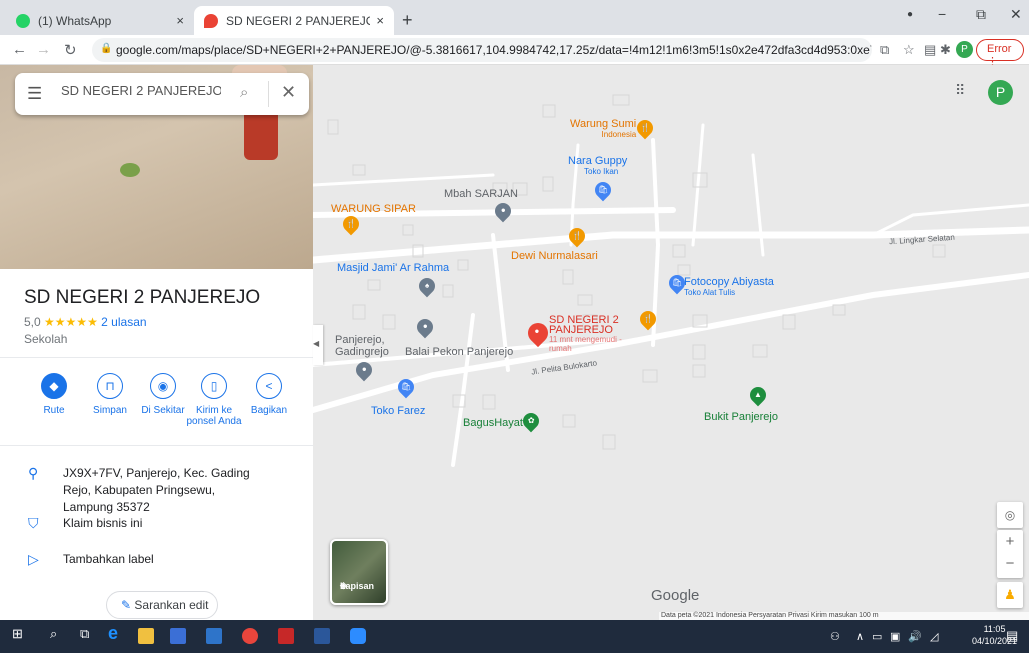 This screenshot has width=1029, height=653. Describe the element at coordinates (88, 634) in the screenshot. I see `task-view-icon: ⧉` at that location.